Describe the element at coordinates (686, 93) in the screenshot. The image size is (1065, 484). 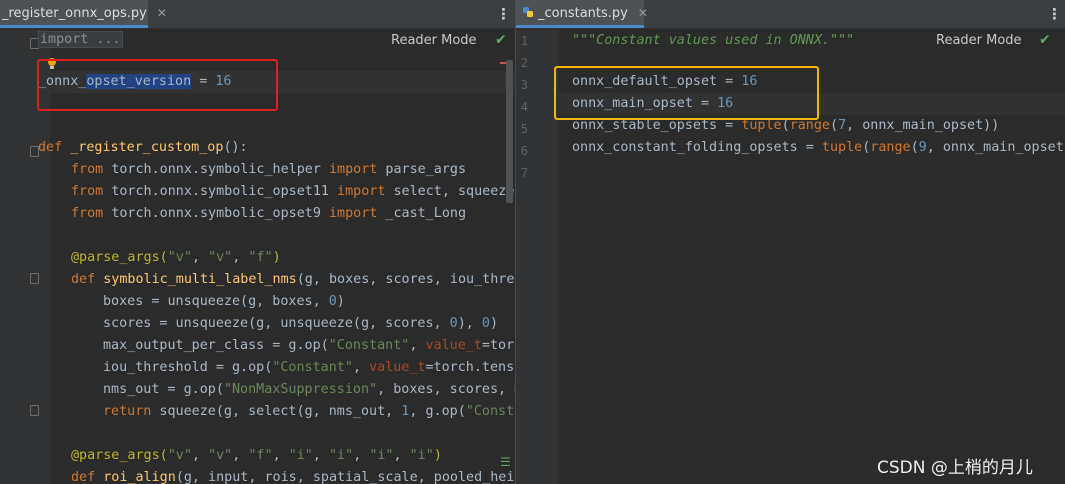
I see `orange-highlight-box` at that location.